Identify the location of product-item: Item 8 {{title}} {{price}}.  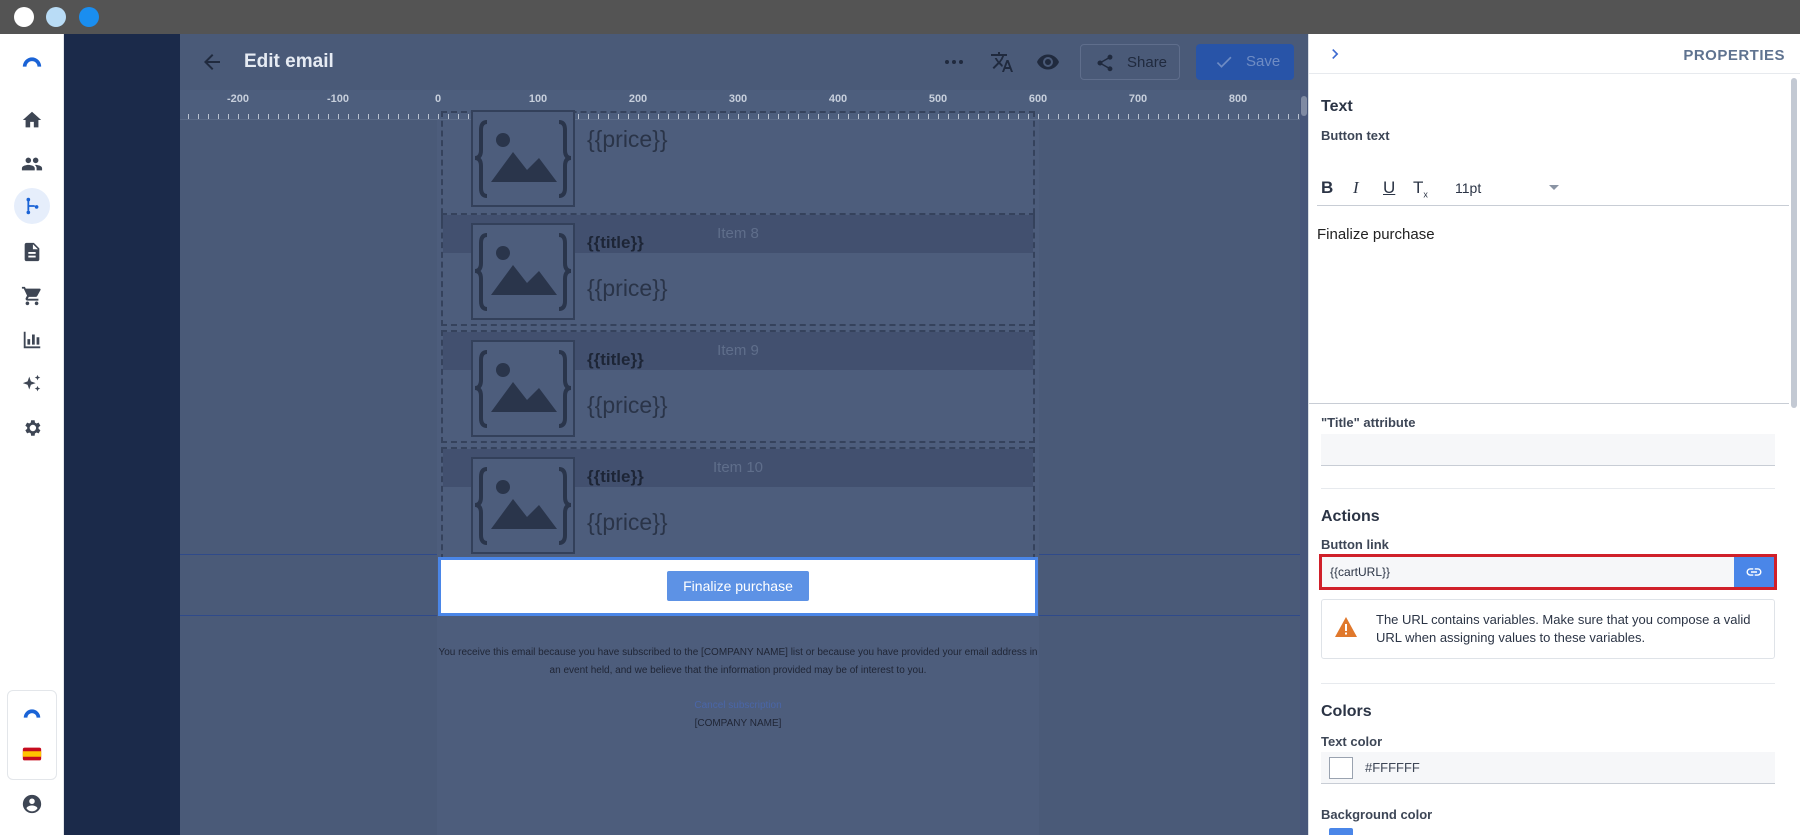
(738, 269).